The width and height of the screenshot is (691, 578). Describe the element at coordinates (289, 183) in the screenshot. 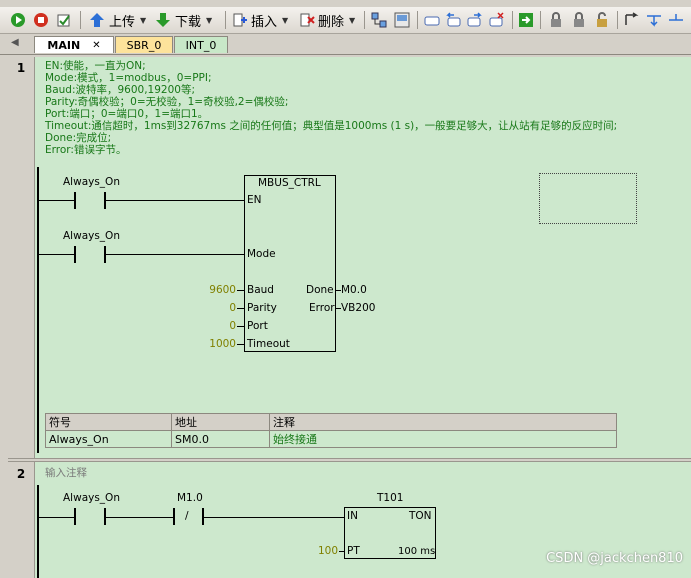

I see `block-title: MBUS_CTRL` at that location.